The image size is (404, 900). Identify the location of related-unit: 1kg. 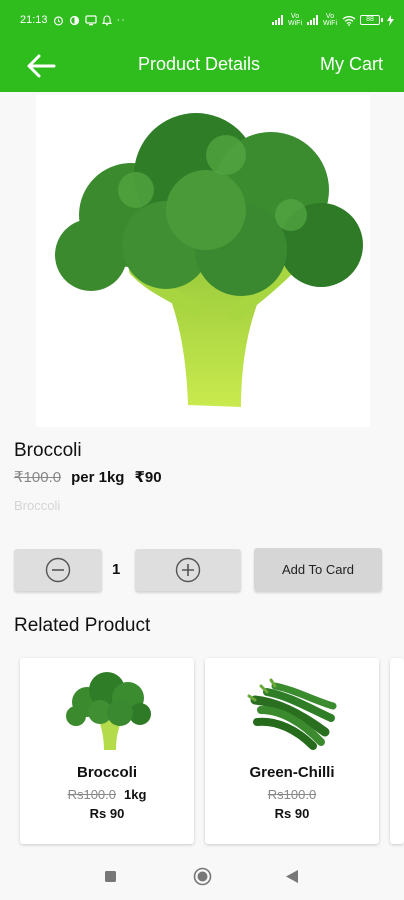
(135, 794).